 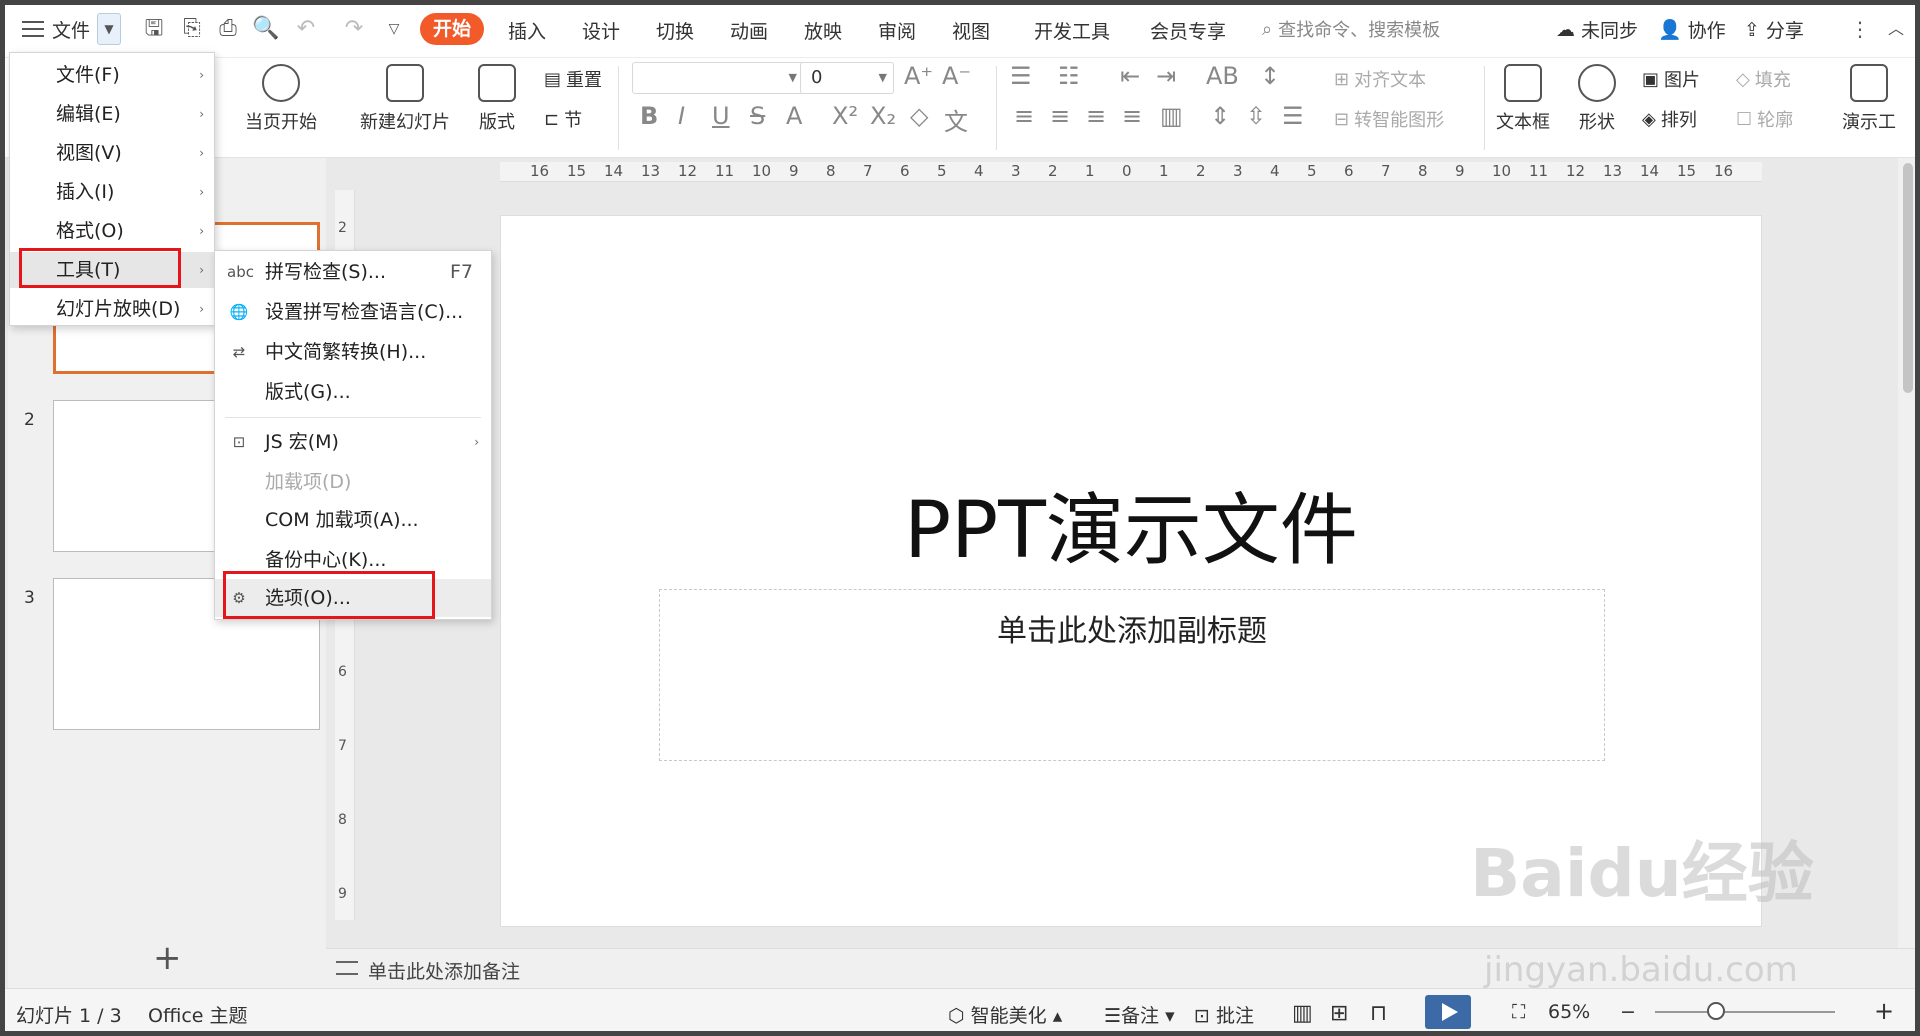 I want to click on clear-format-icon: ◇, so click(x=919, y=116).